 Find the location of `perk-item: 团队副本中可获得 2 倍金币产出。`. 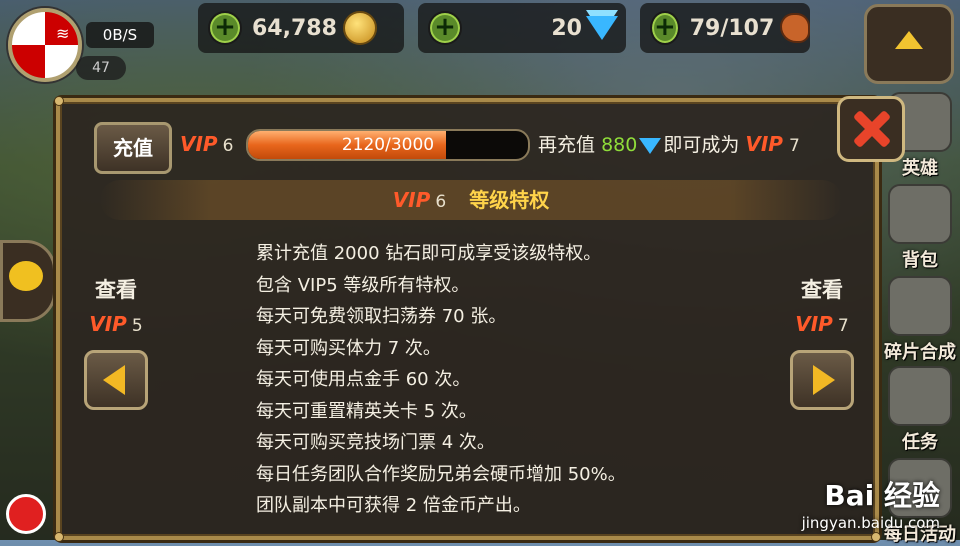

perk-item: 团队副本中可获得 2 倍金币产出。 is located at coordinates (393, 505).